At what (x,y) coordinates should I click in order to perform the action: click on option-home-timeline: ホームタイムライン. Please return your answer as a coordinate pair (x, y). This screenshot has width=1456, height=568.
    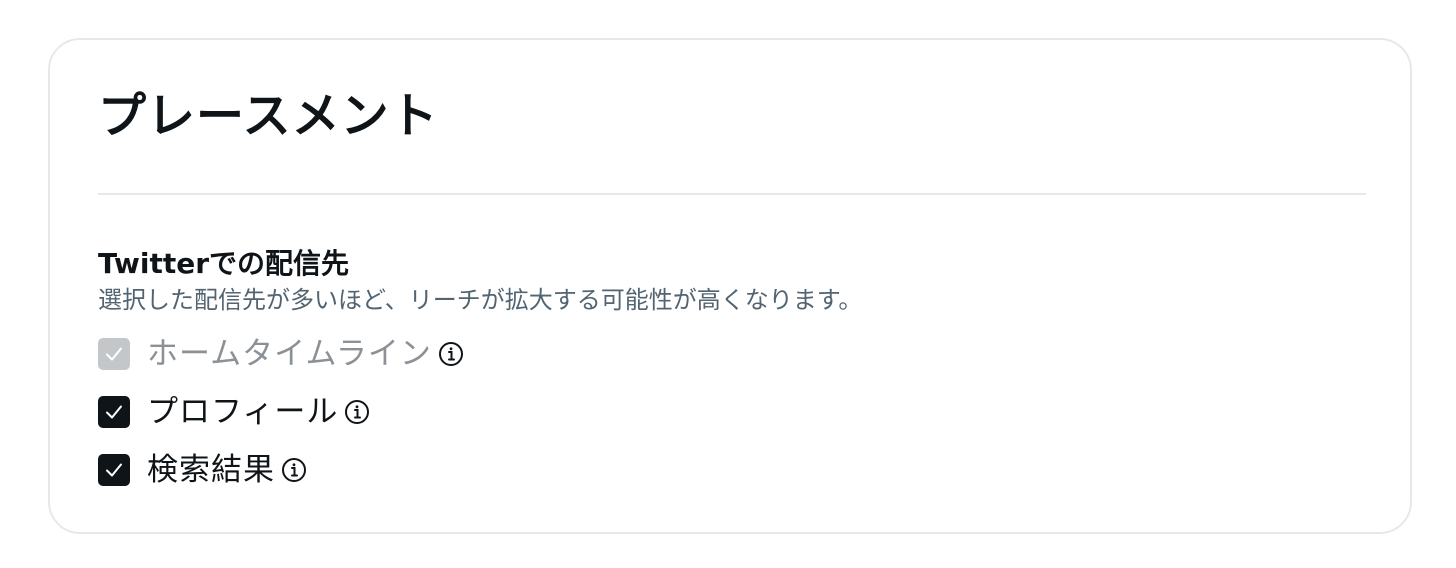
    Looking at the image, I should click on (281, 354).